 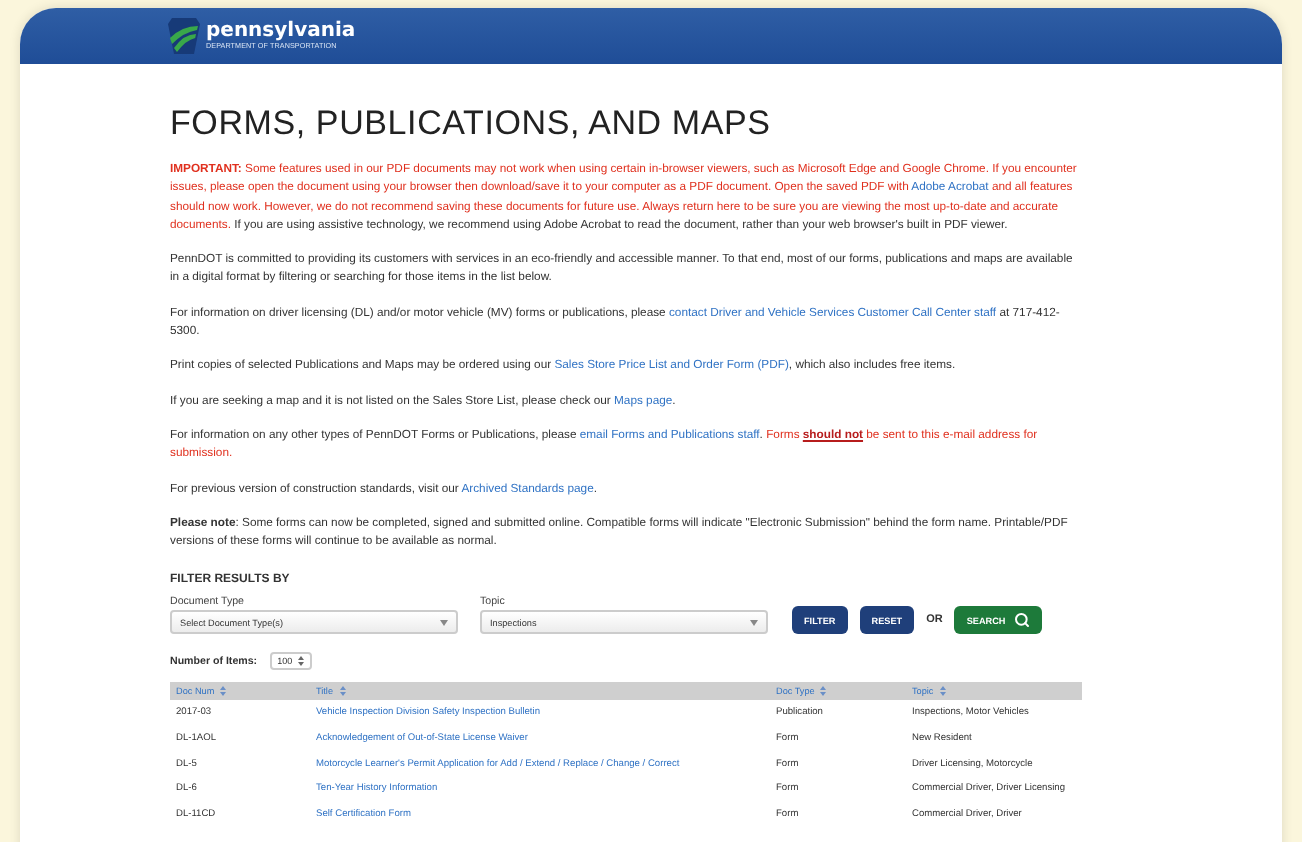 What do you see at coordinates (471, 124) in the screenshot?
I see `page-title: FORMS, PUBLICATIONS, AND MAPS` at bounding box center [471, 124].